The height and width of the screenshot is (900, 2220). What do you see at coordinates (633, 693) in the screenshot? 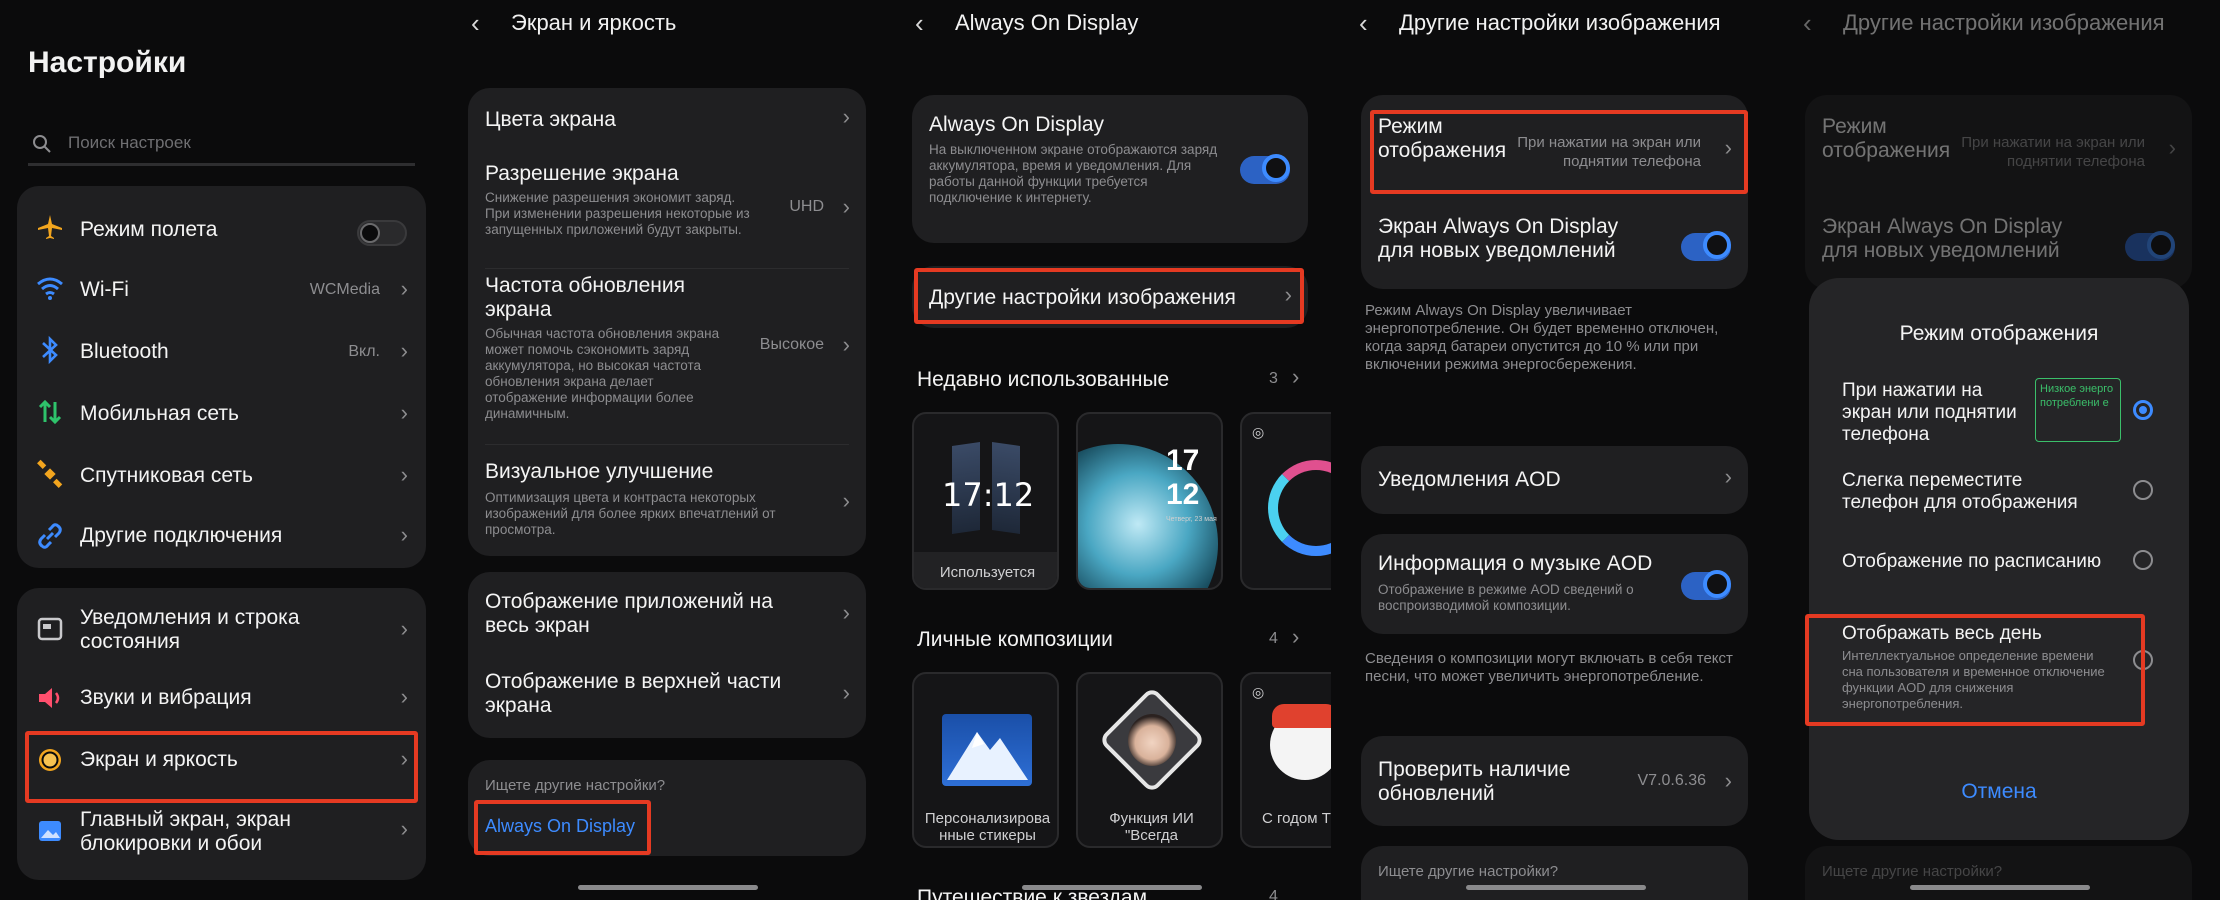
I see `top-display-label: Отображение в верхней части экрана` at bounding box center [633, 693].